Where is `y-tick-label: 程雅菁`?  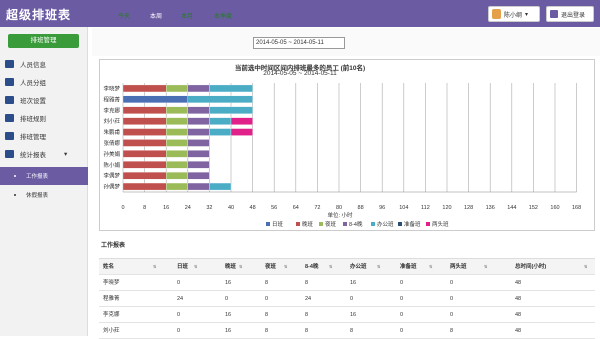
y-tick-label: 程雅菁 is located at coordinates (111, 99).